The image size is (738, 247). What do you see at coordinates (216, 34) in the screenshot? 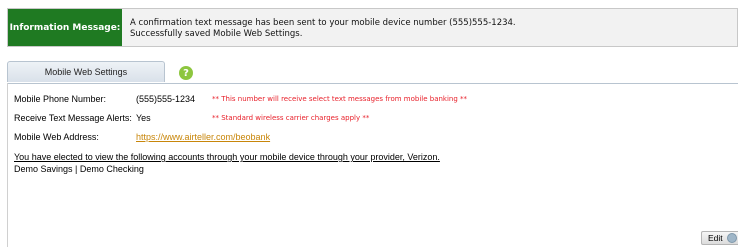
I see `success-message: Successfully saved Mobile Web Settings.` at bounding box center [216, 34].